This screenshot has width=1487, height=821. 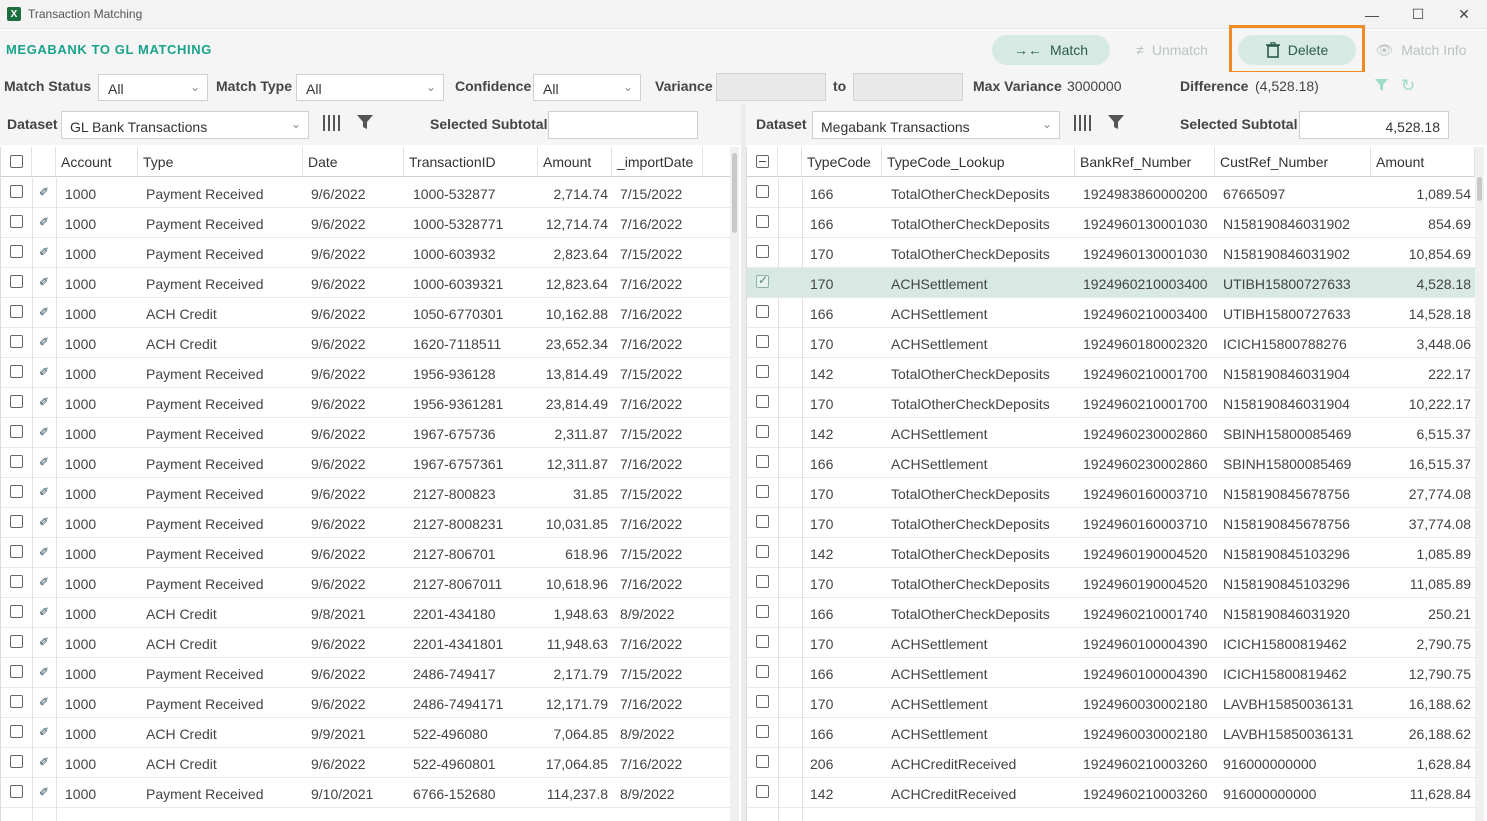 I want to click on variance-to-input, so click(x=908, y=87).